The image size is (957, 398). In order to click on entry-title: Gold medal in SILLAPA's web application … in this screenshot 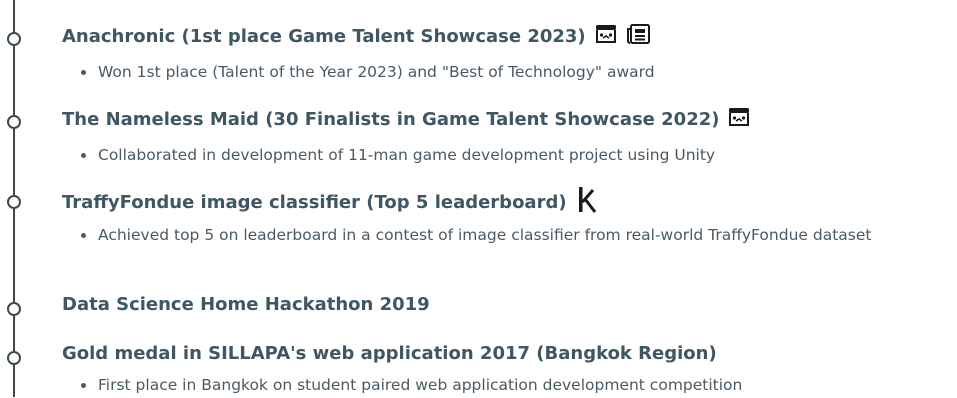, I will do `click(389, 353)`.